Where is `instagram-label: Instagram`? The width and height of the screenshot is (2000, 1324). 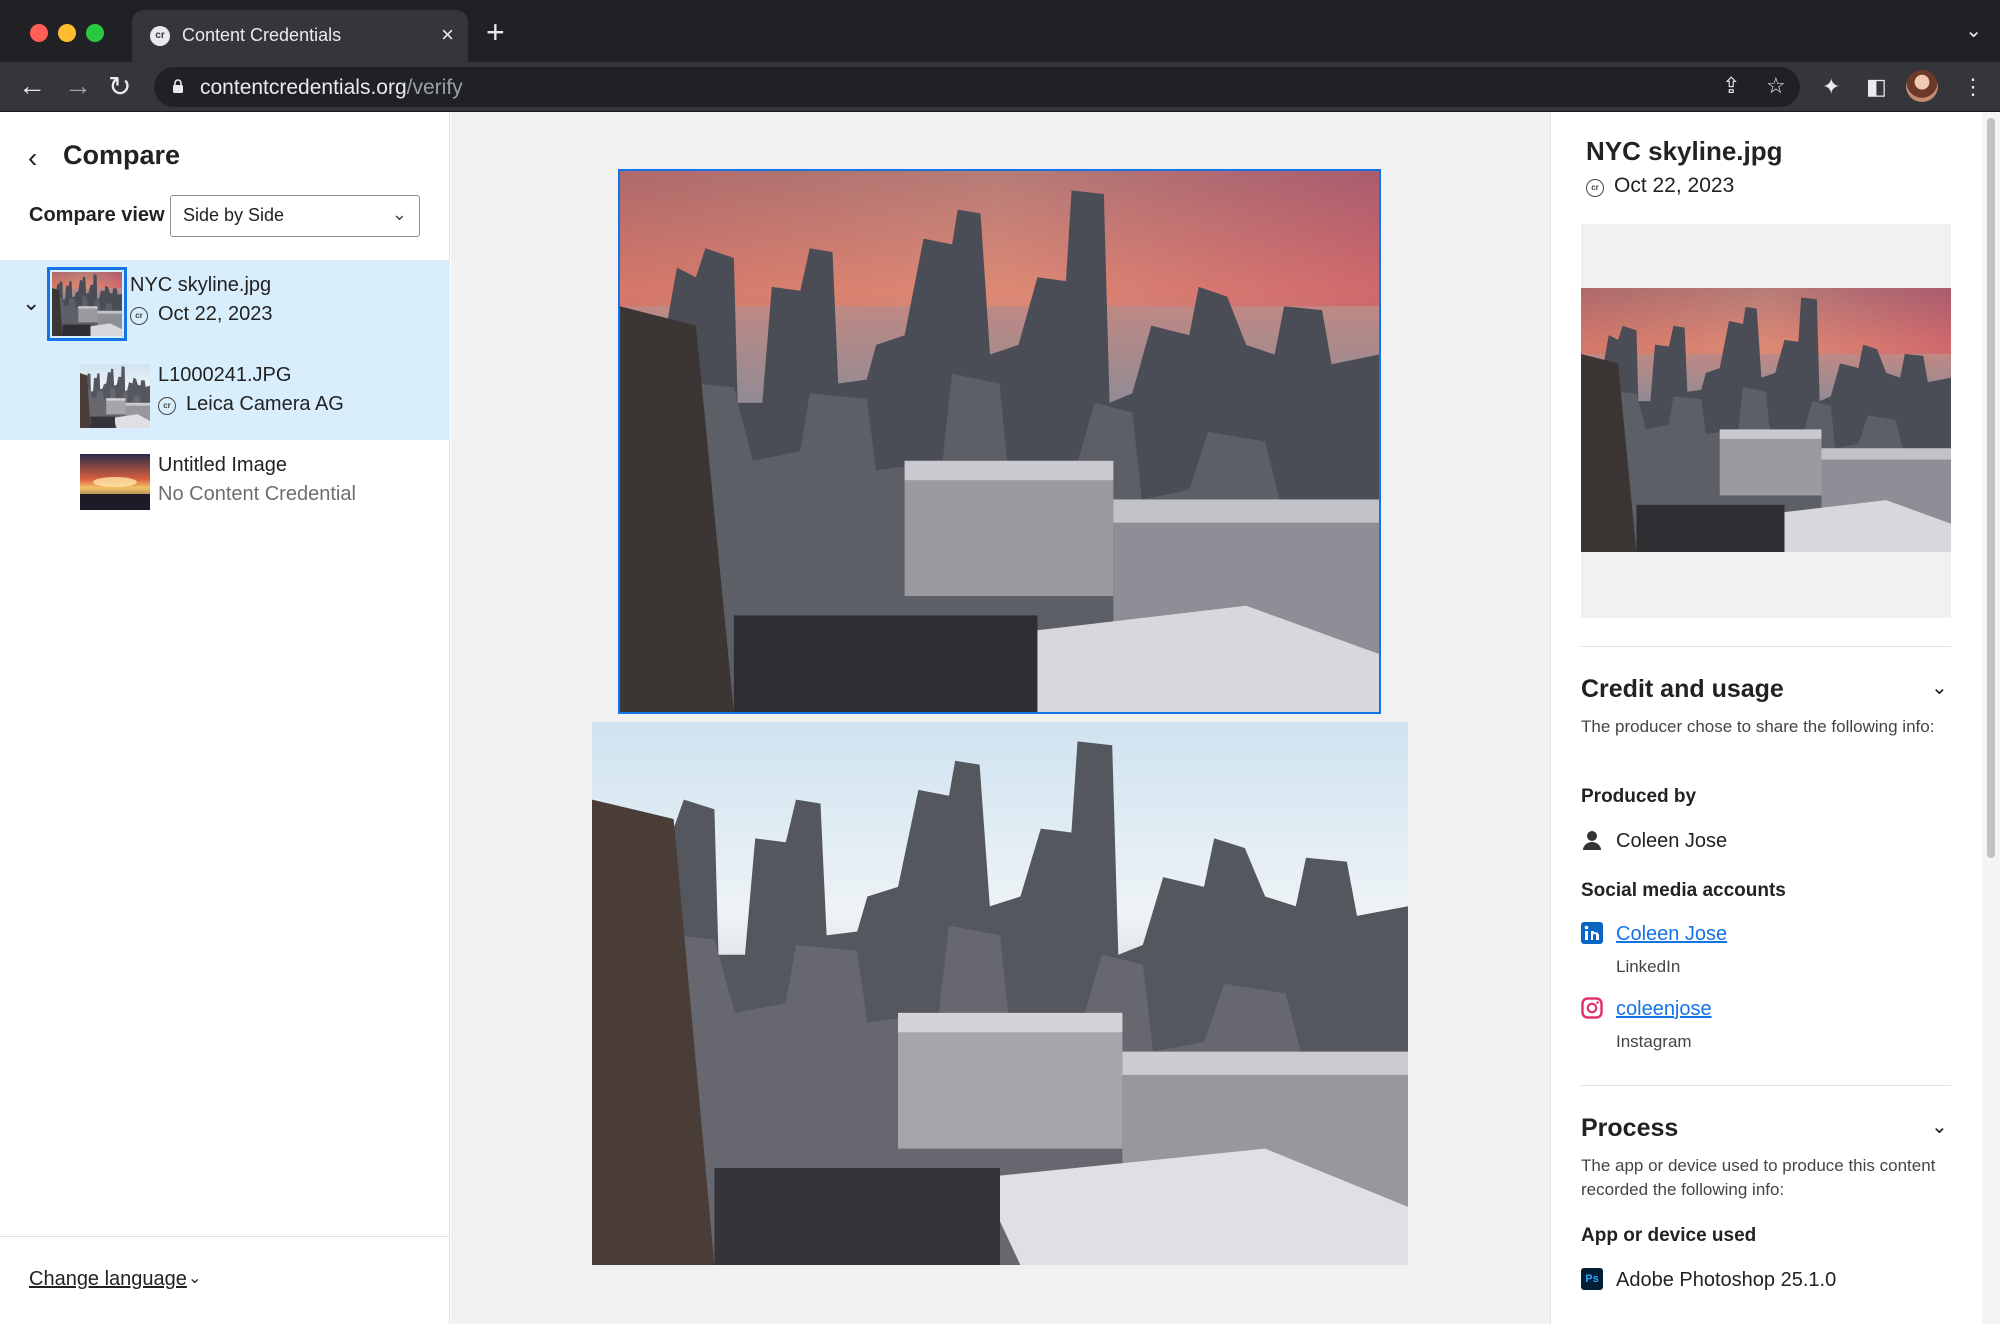 instagram-label: Instagram is located at coordinates (1654, 1041).